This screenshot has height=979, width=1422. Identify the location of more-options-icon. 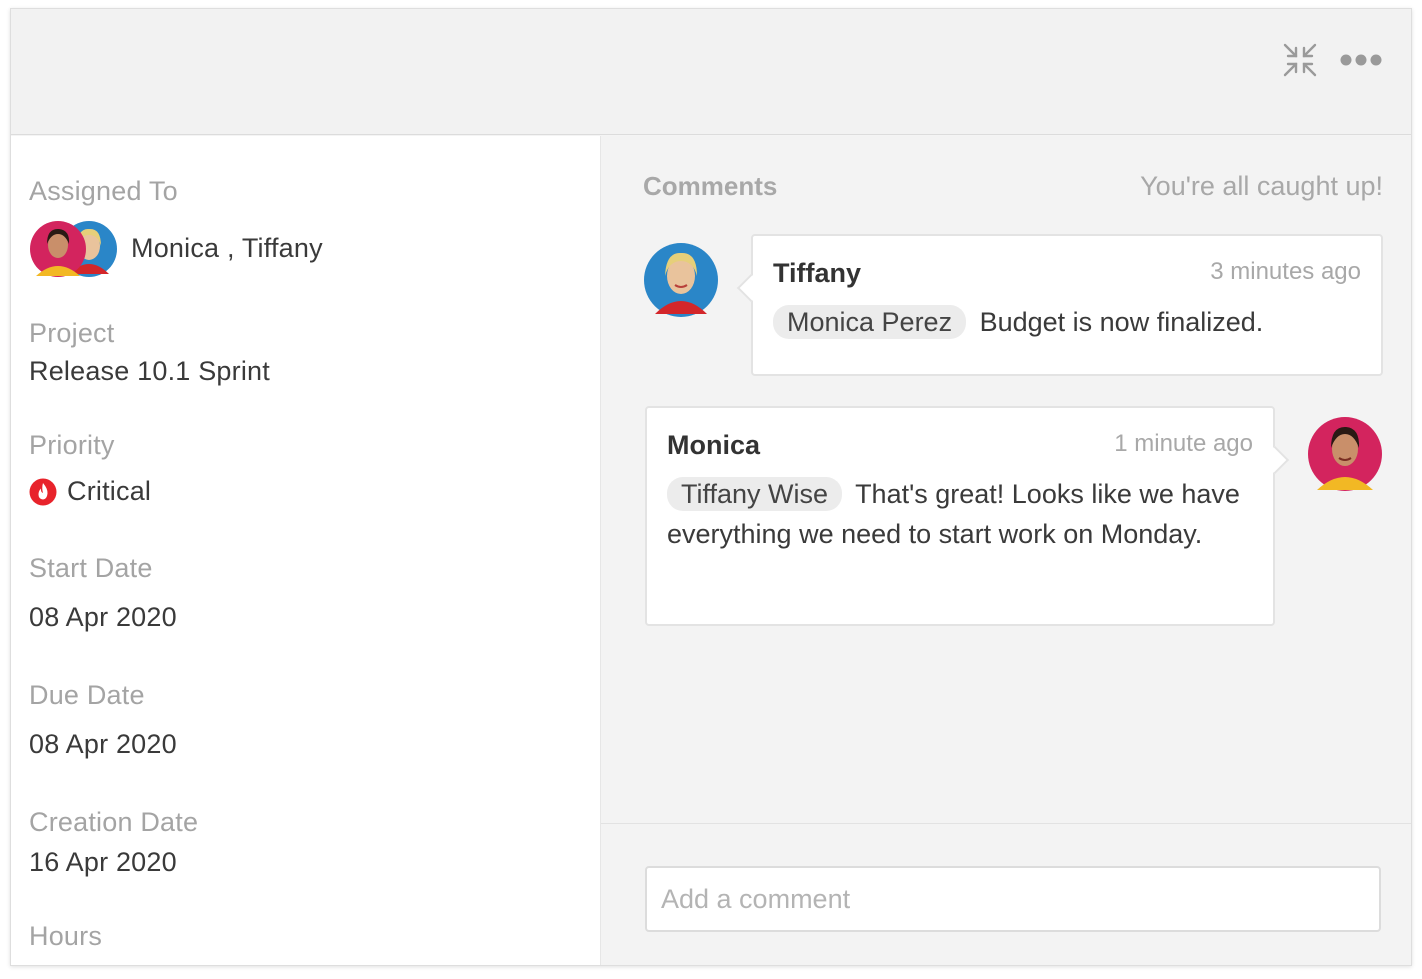
(1361, 60).